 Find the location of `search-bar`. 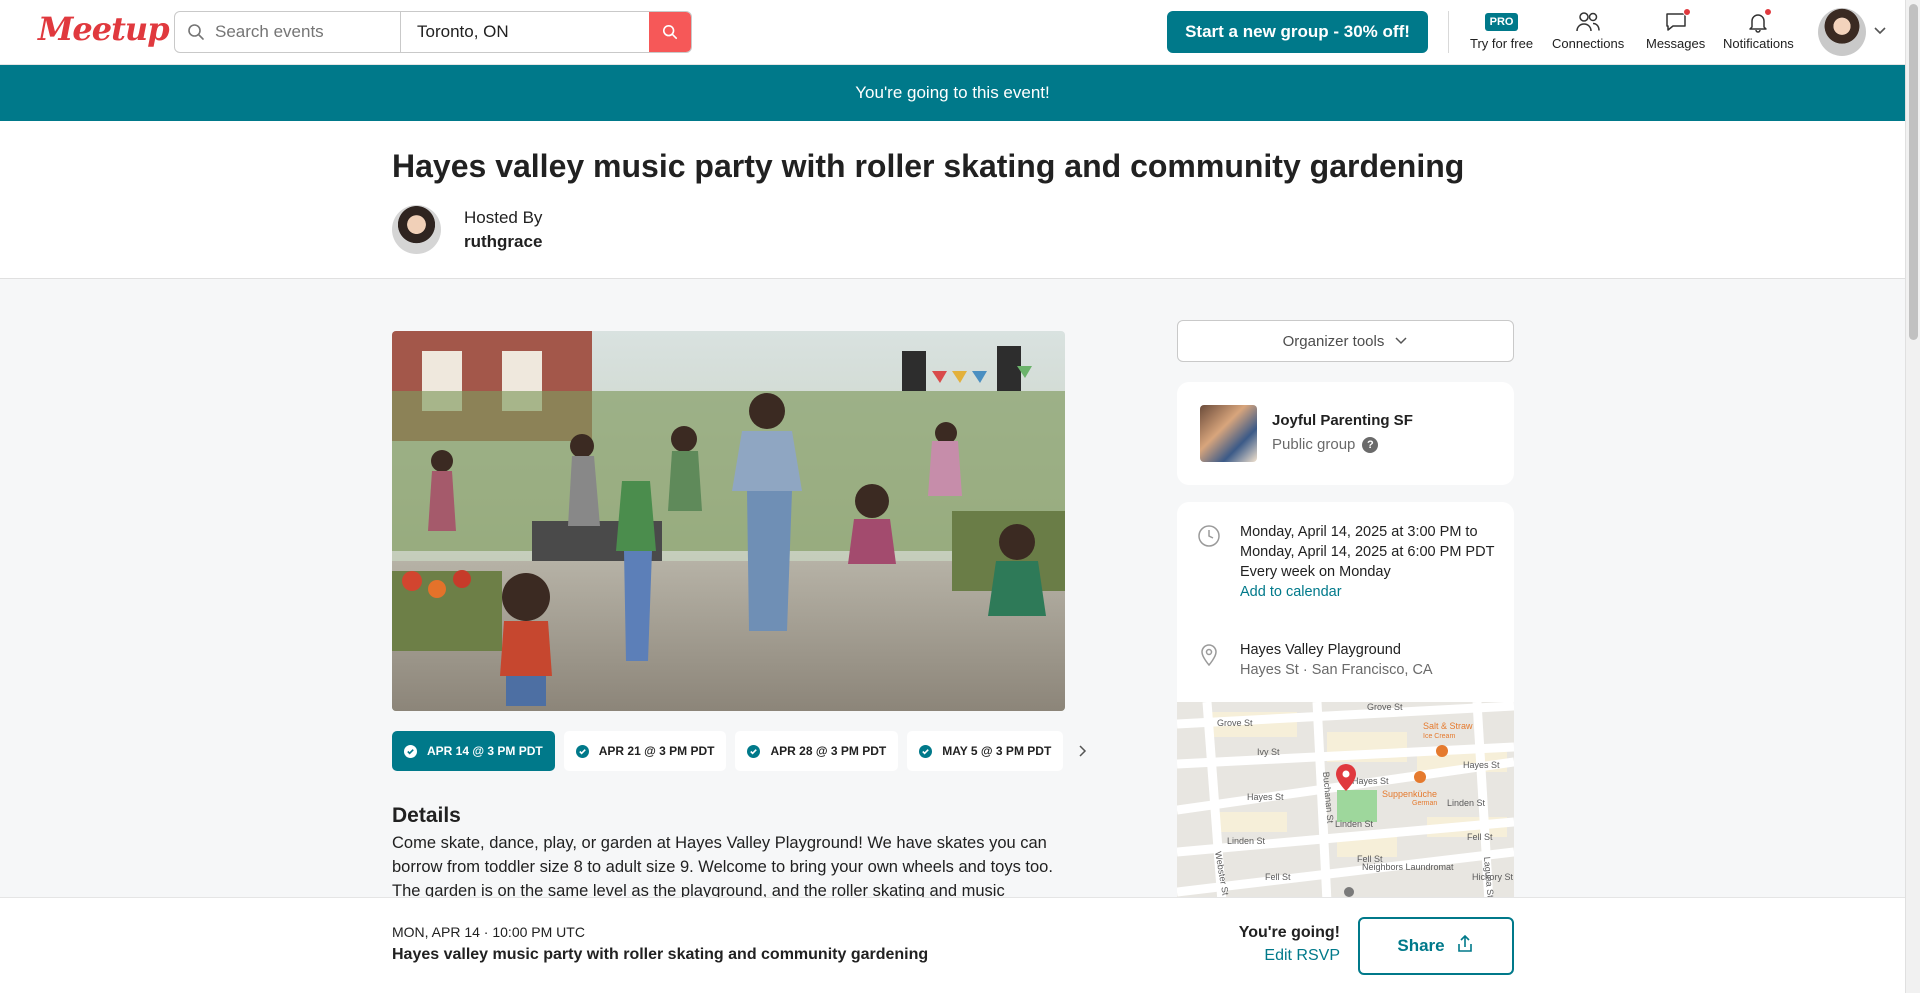

search-bar is located at coordinates (433, 32).